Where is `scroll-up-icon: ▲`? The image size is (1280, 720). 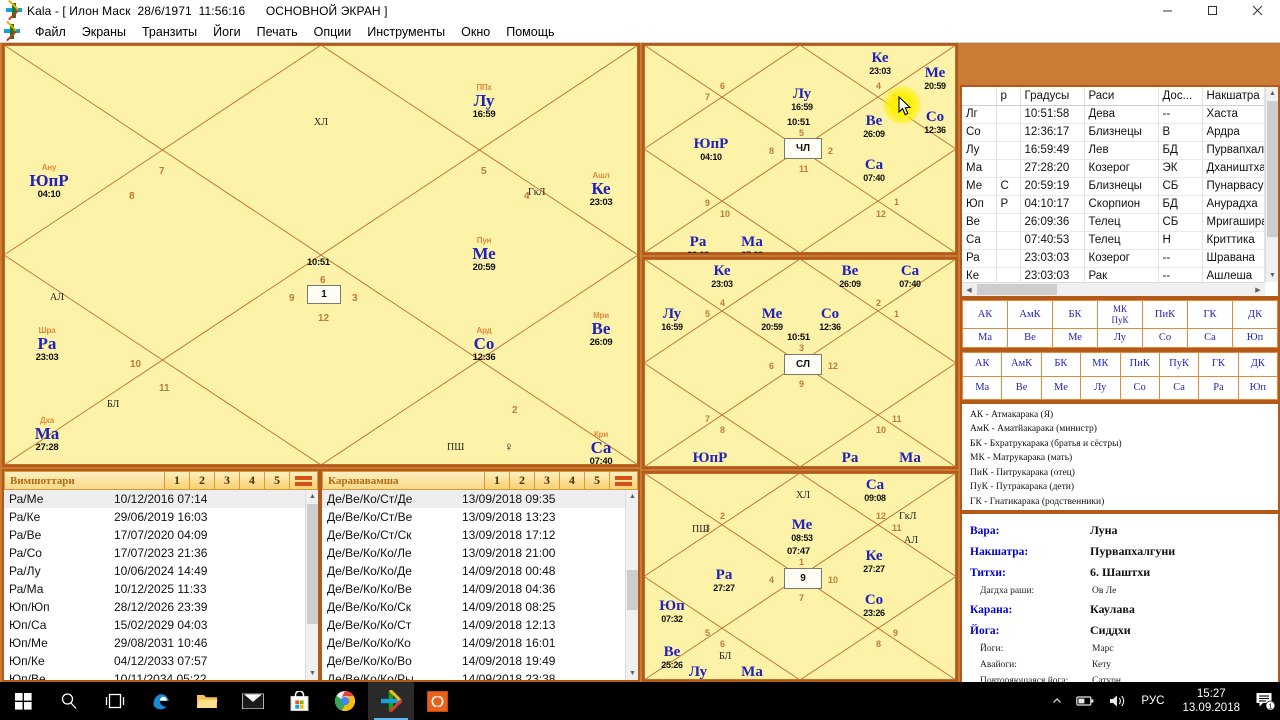 scroll-up-icon: ▲ is located at coordinates (1272, 93).